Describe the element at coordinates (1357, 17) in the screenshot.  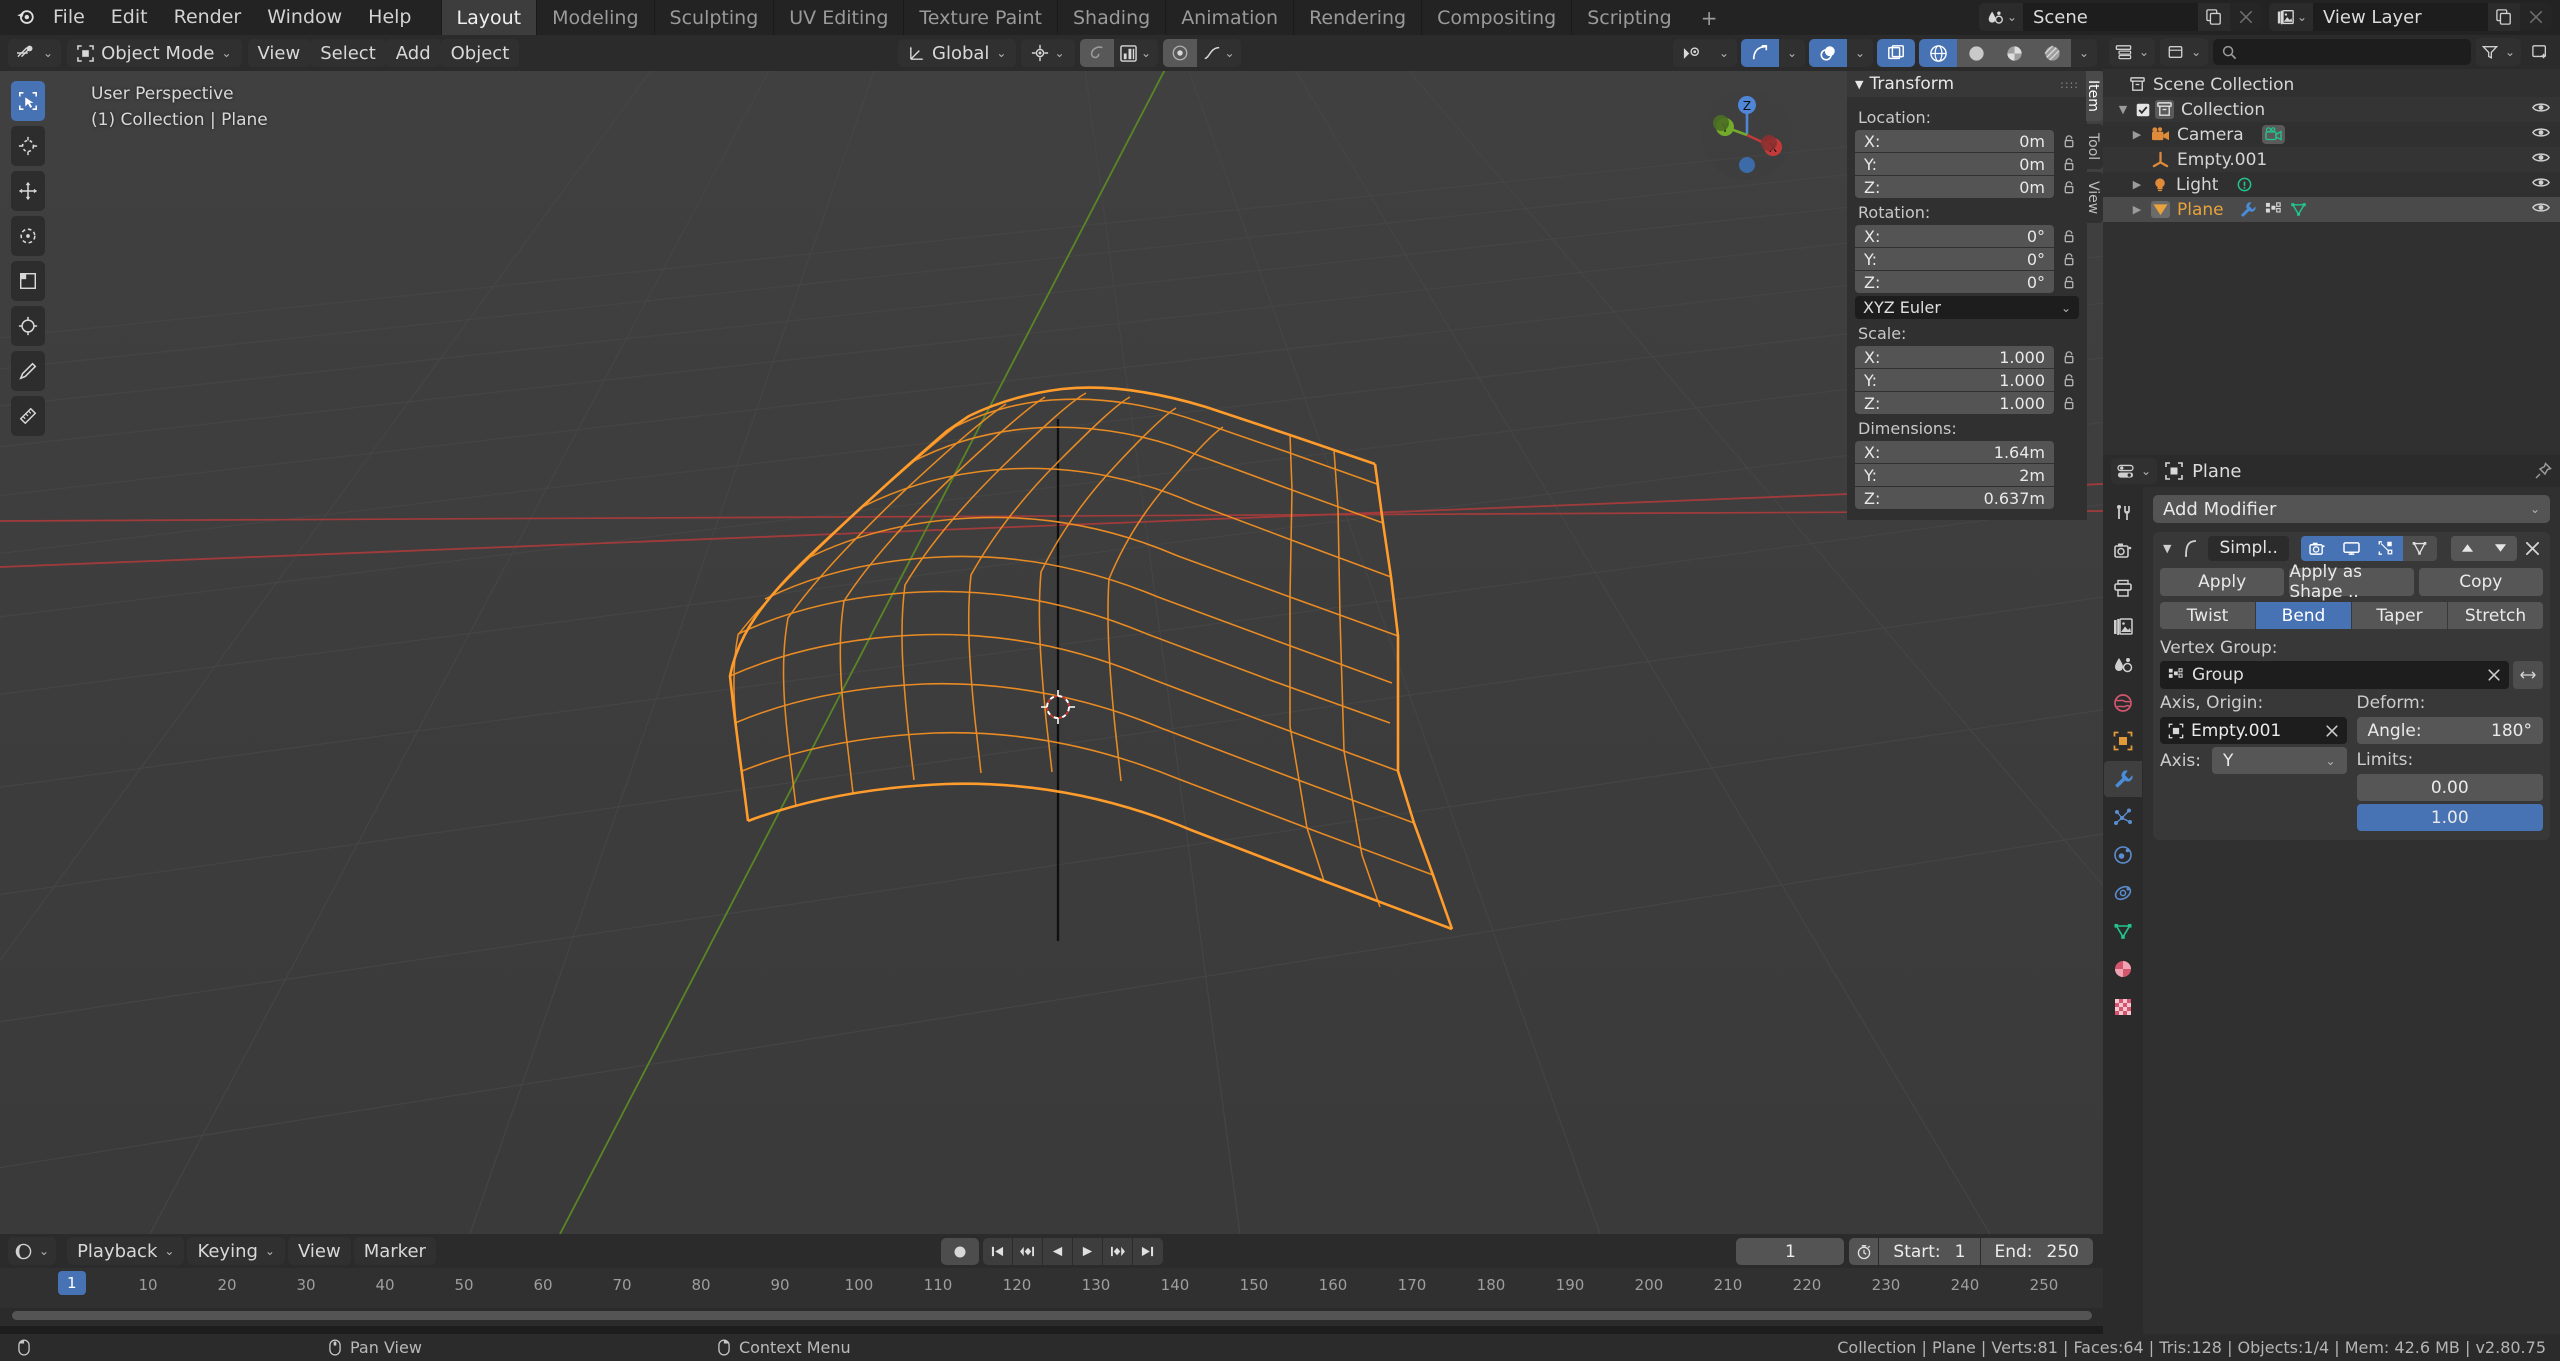
I see `workspace-tab-rendering: Rendering` at that location.